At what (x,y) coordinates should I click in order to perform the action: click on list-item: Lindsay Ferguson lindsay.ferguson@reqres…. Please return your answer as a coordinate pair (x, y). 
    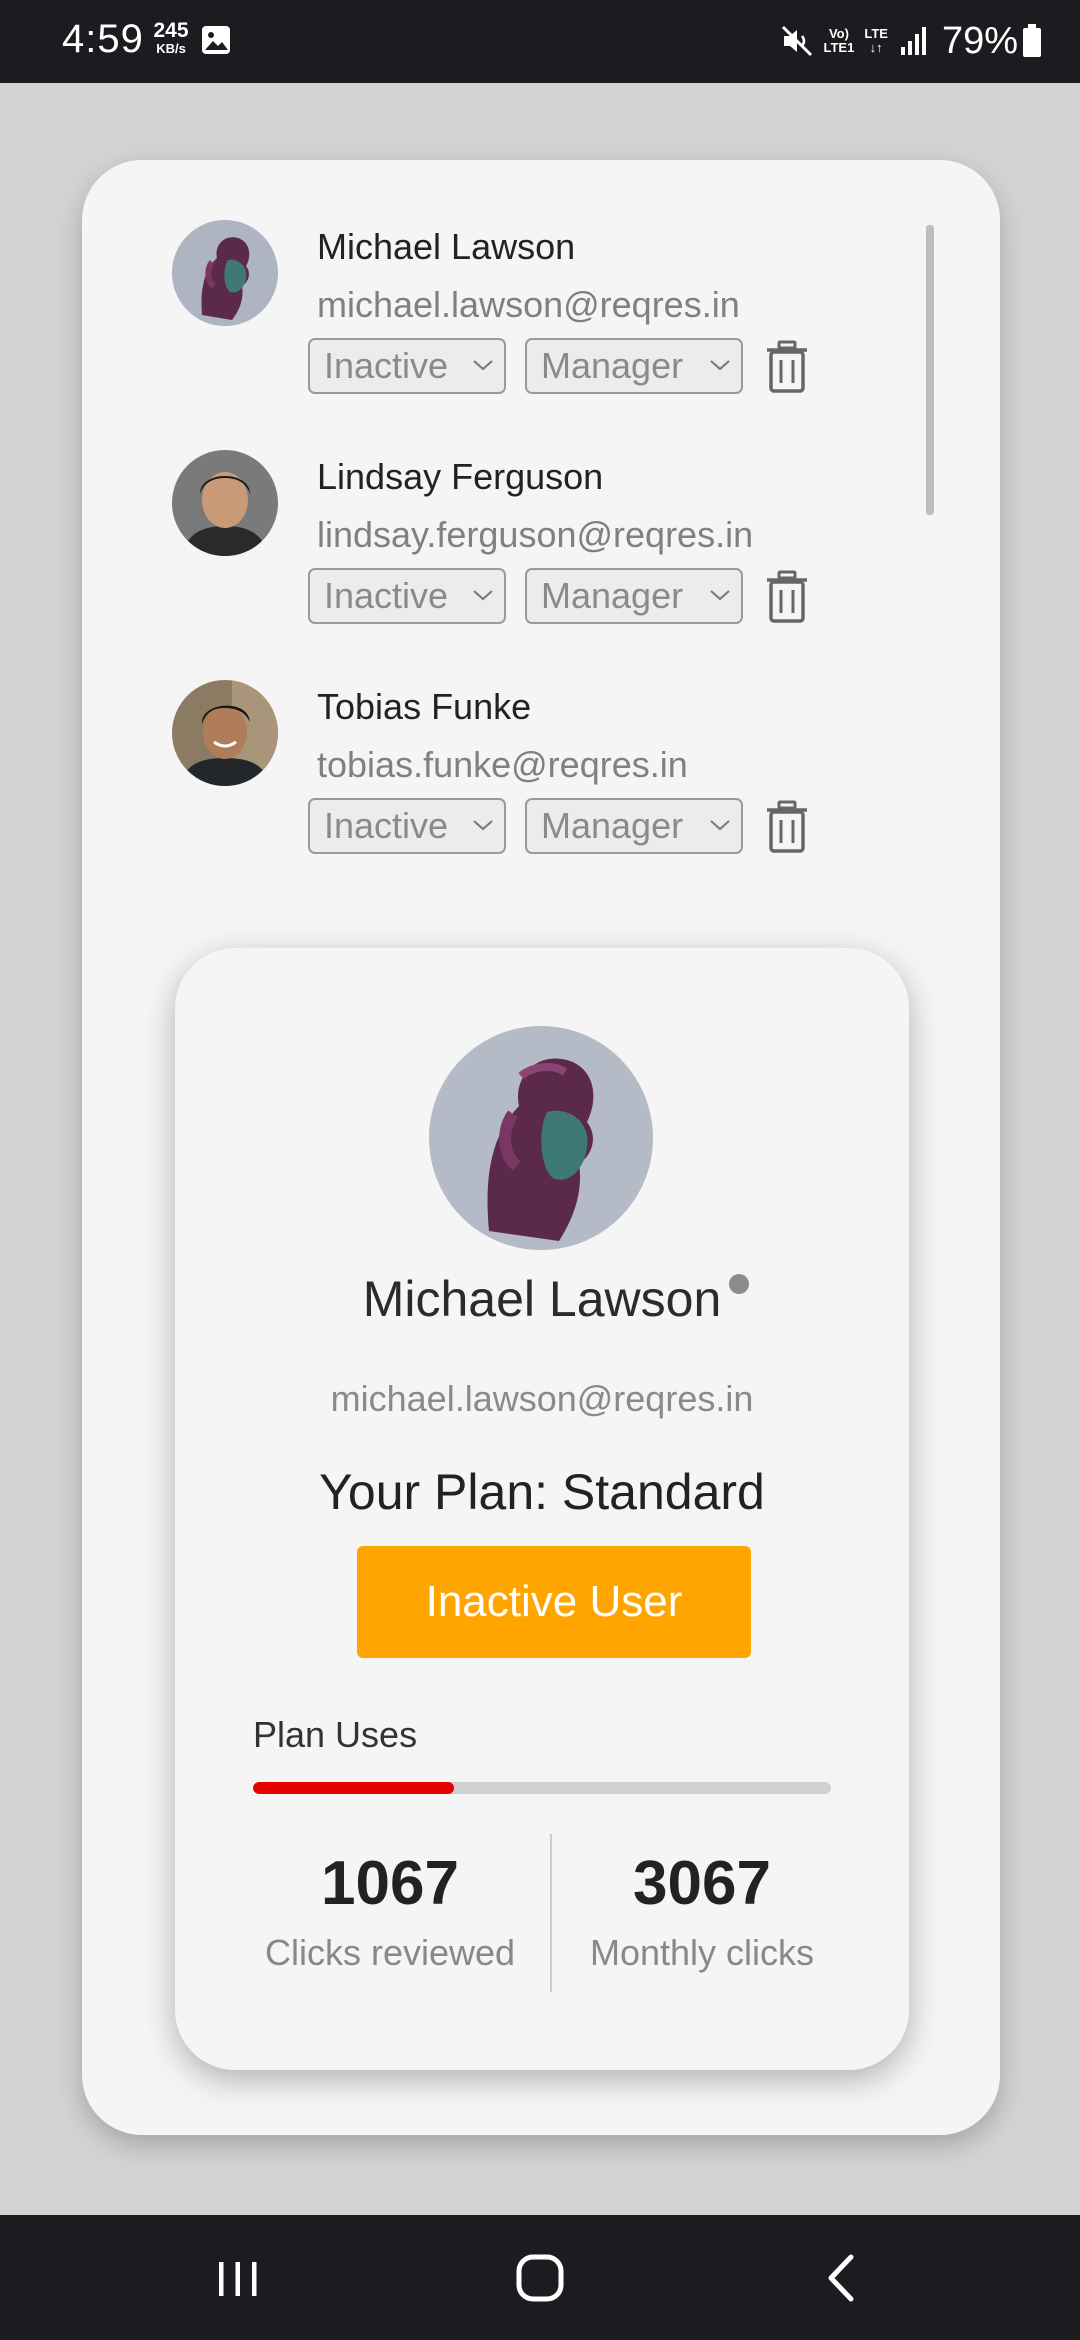
    Looking at the image, I should click on (532, 550).